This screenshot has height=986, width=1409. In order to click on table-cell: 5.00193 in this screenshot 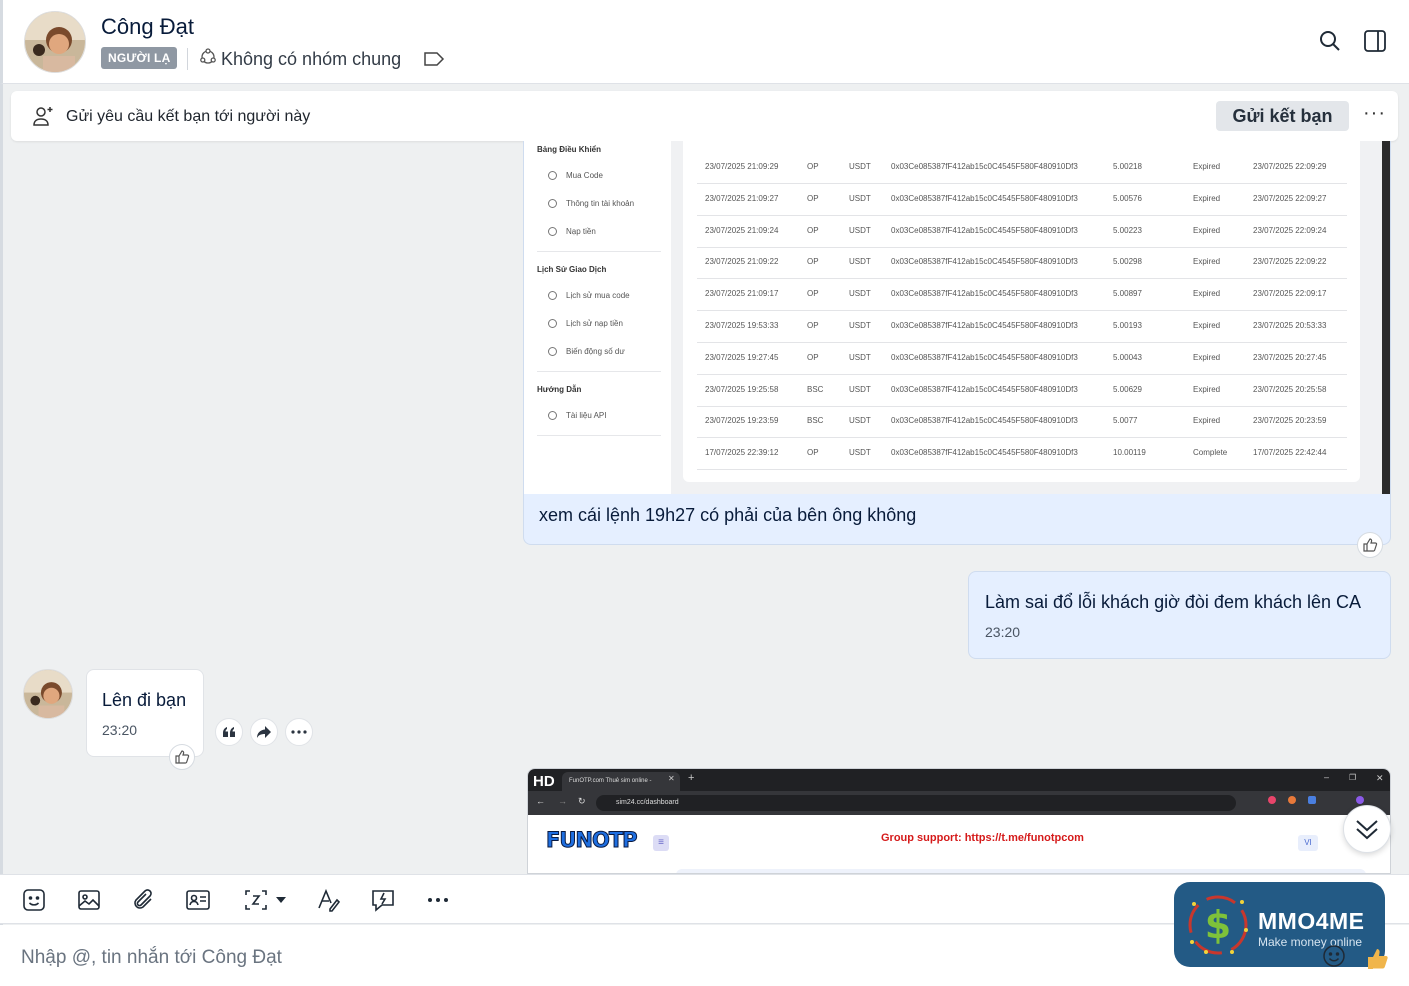, I will do `click(1127, 325)`.